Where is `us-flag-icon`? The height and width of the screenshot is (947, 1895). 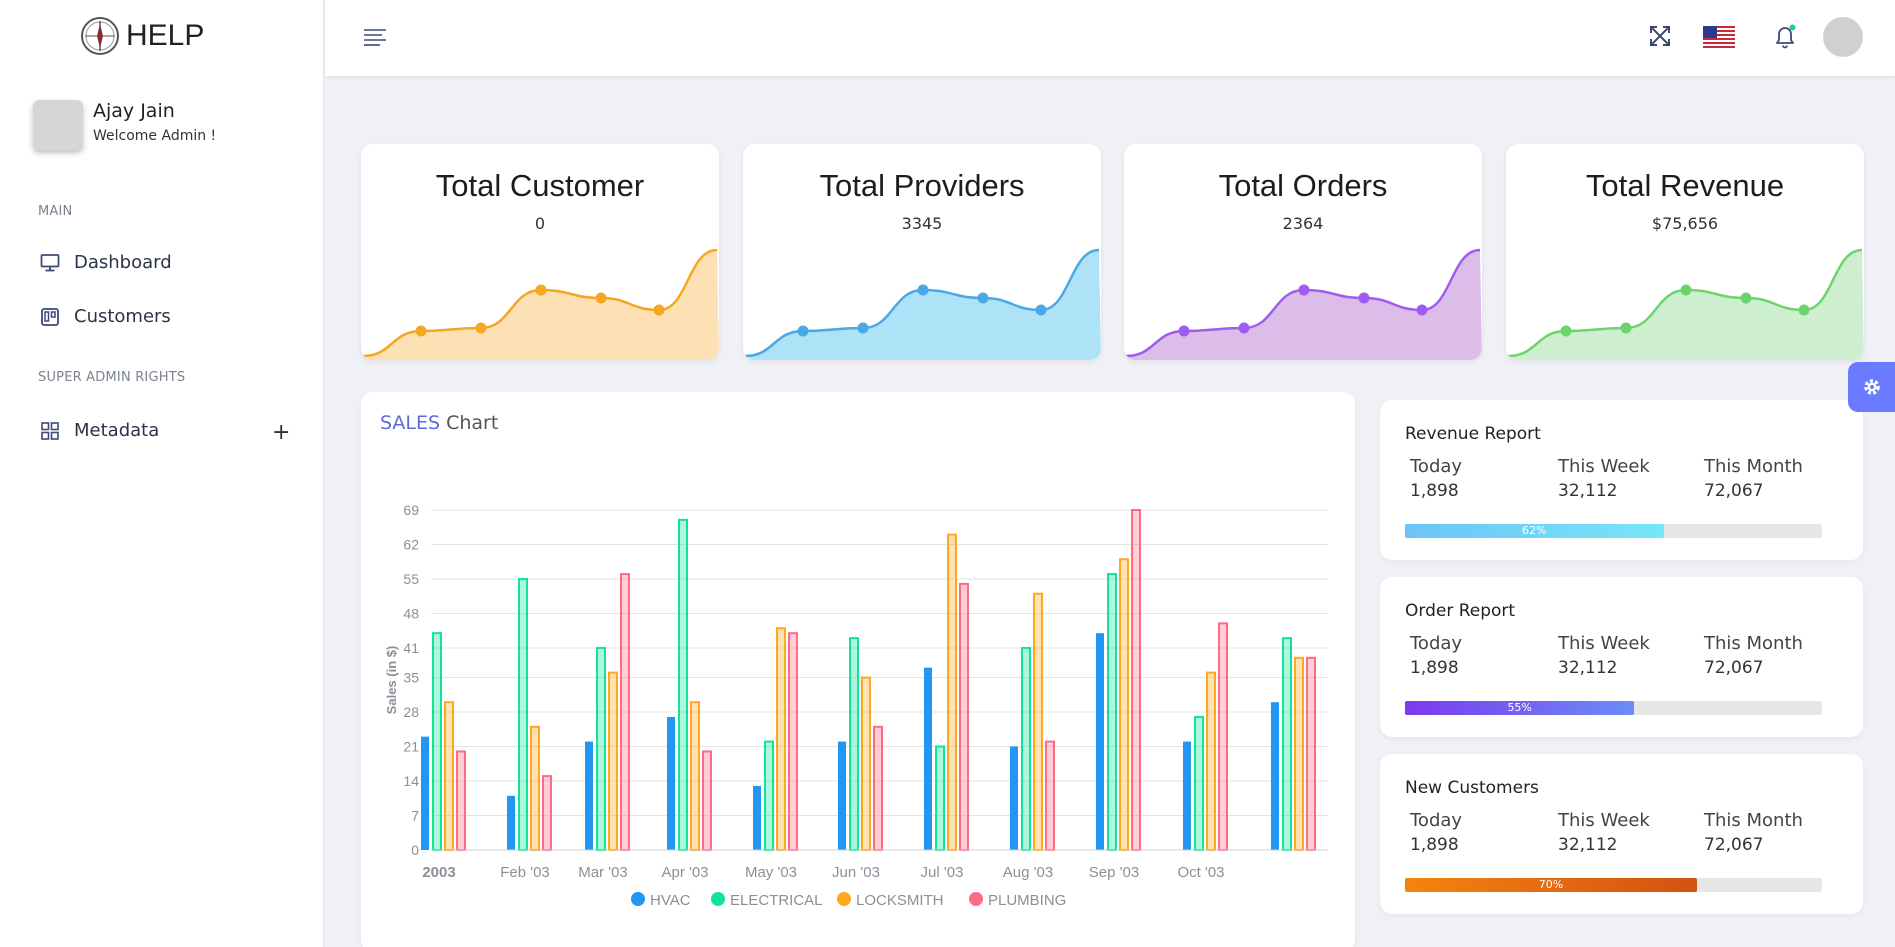 us-flag-icon is located at coordinates (1719, 37).